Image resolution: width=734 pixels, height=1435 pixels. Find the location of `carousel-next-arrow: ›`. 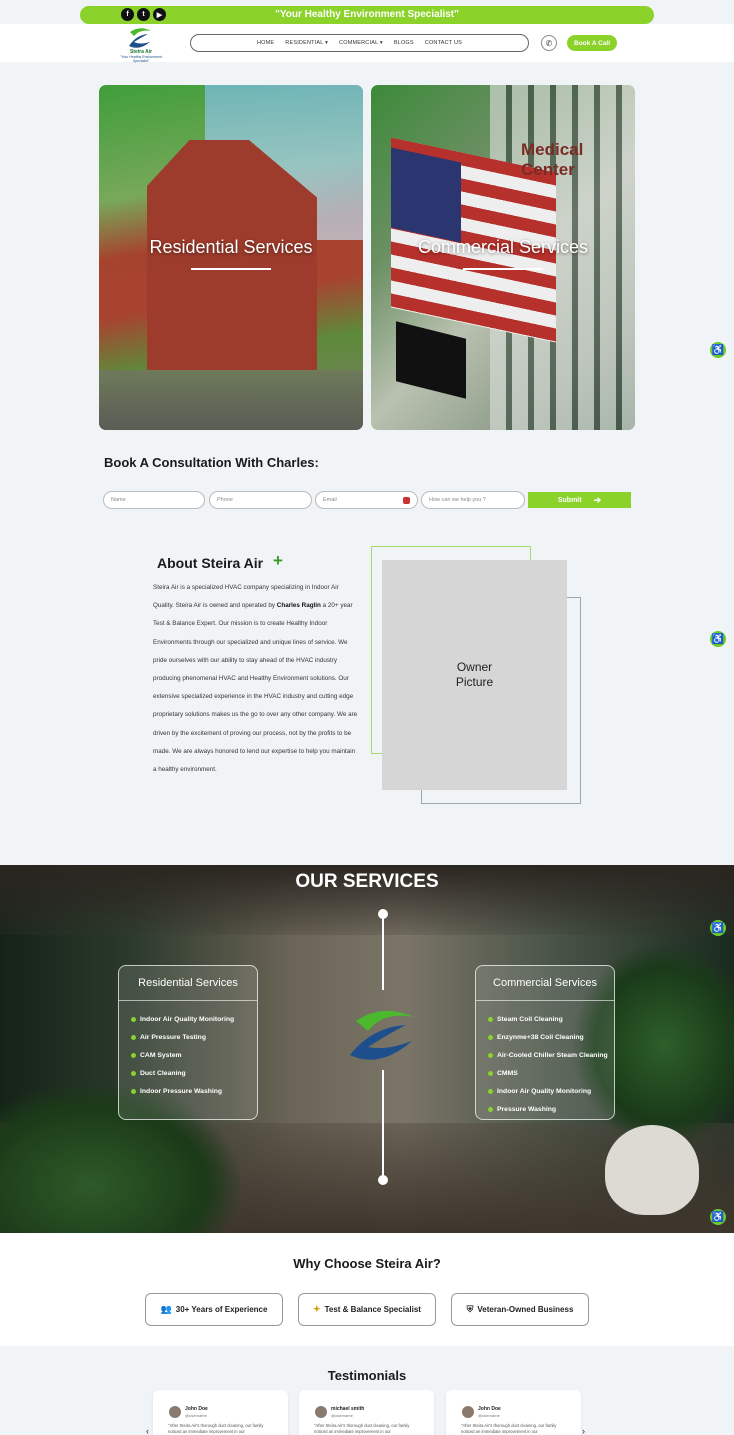

carousel-next-arrow: › is located at coordinates (583, 1430).